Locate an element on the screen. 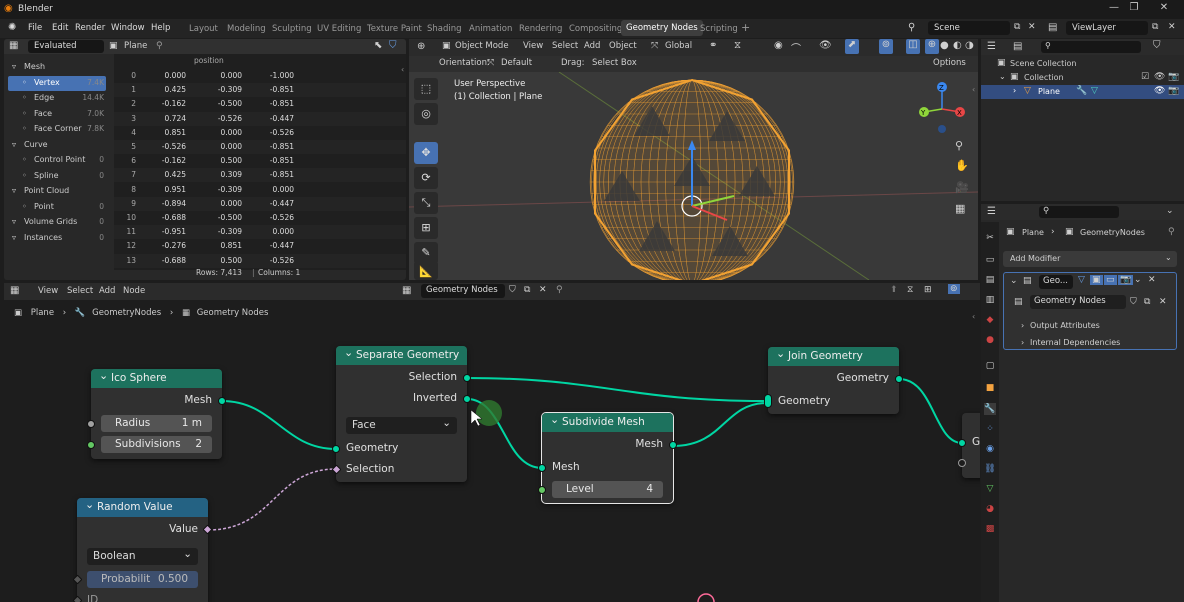 Image resolution: width=1184 pixels, height=602 pixels. particles-tab-icon: ⁘ is located at coordinates (990, 429).